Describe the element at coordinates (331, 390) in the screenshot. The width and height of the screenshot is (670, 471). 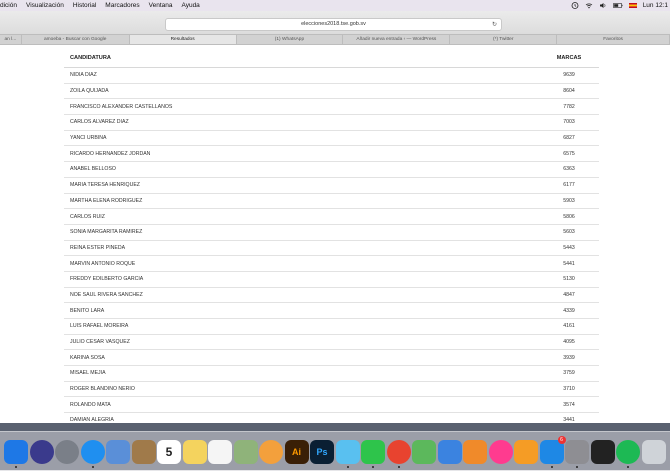
I see `table-row: ROGER BLANDINO NERIO 3710` at that location.